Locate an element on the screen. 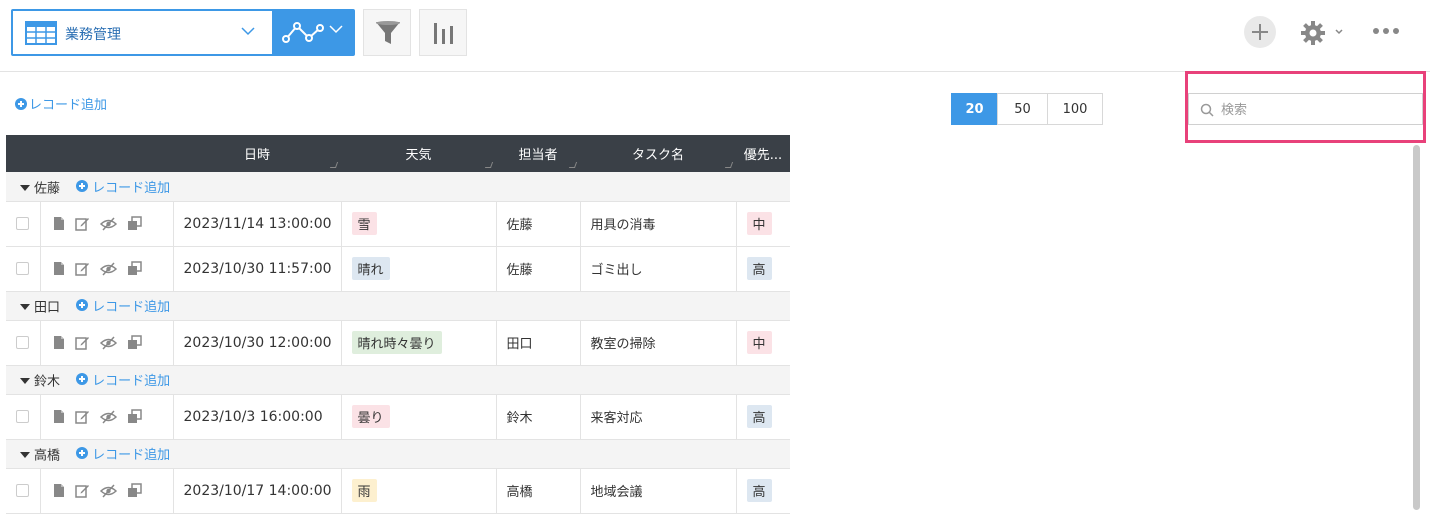 The width and height of the screenshot is (1430, 522). record-task: 来客対応 is located at coordinates (616, 418).